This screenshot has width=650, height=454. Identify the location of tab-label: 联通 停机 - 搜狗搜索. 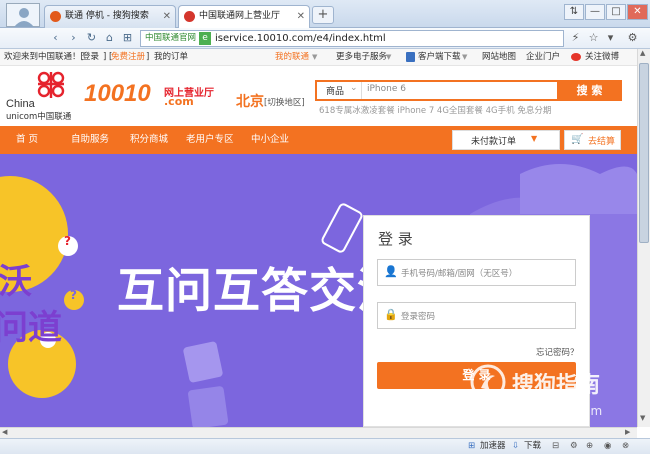
(107, 16).